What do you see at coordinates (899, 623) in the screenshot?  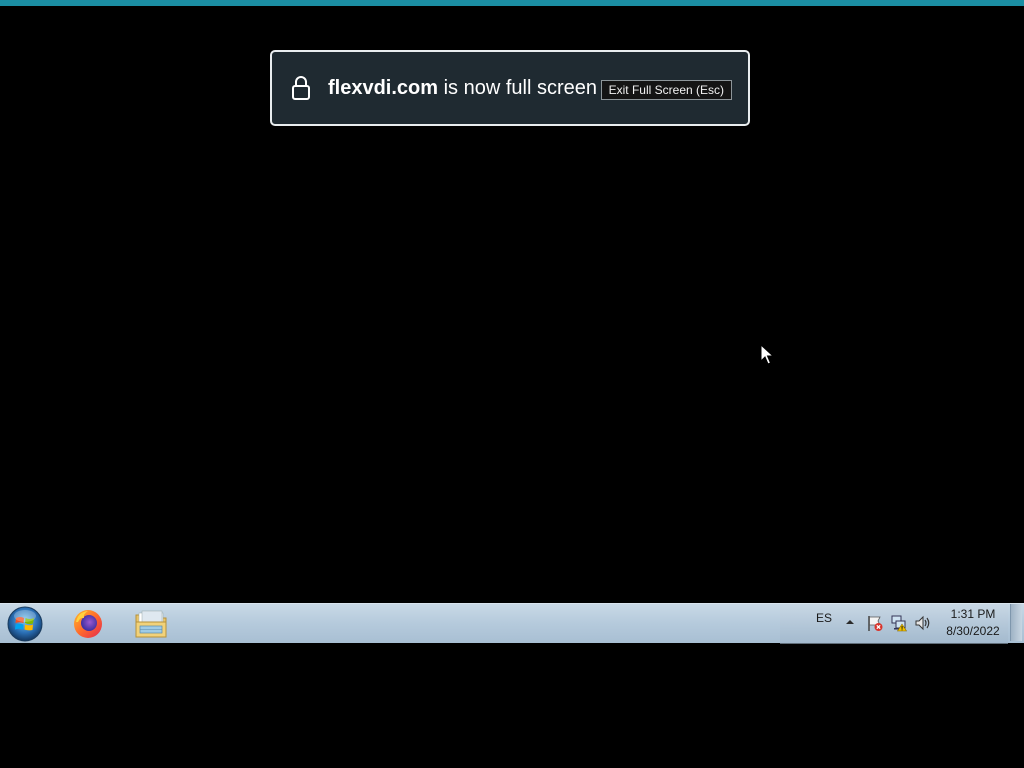 I see `network-icon` at bounding box center [899, 623].